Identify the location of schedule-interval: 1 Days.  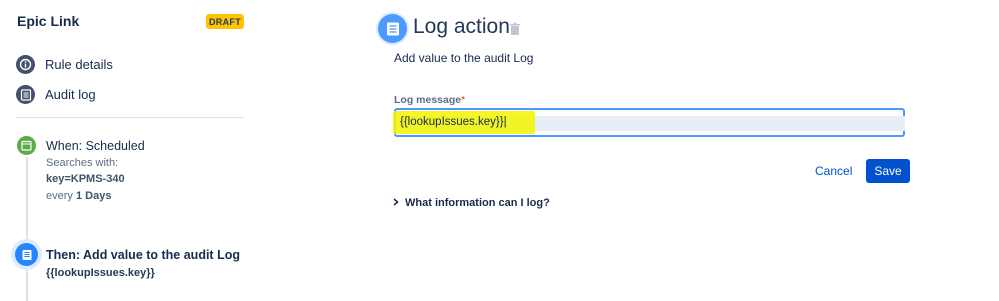
(93, 196).